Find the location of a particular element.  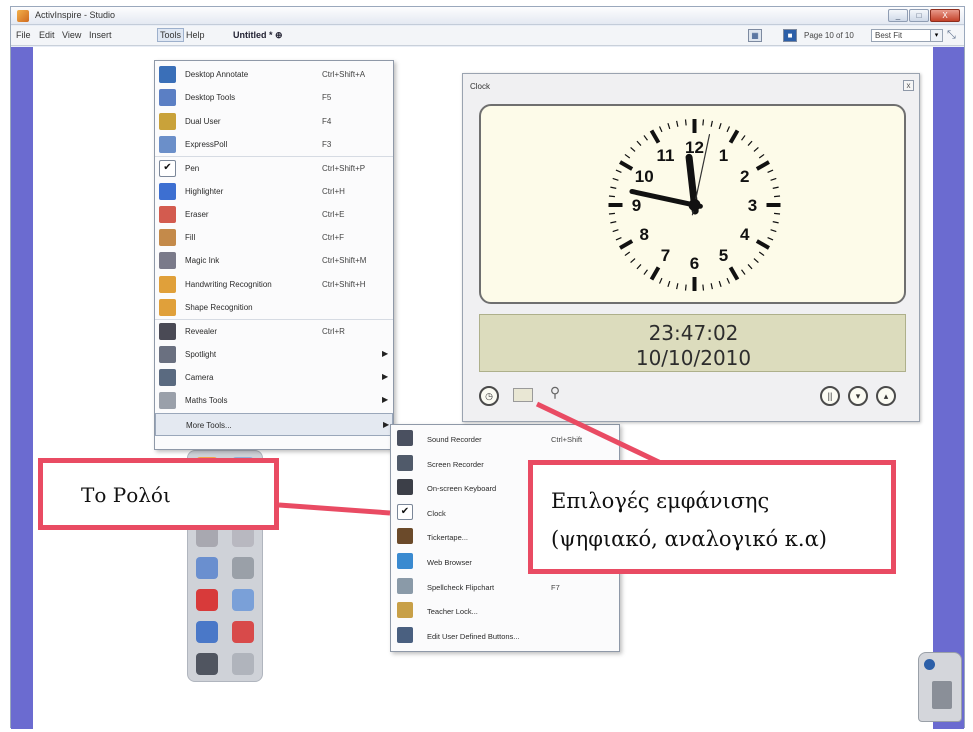

options-callout-line1: Επιλογές εμφάνισης is located at coordinates (660, 501).